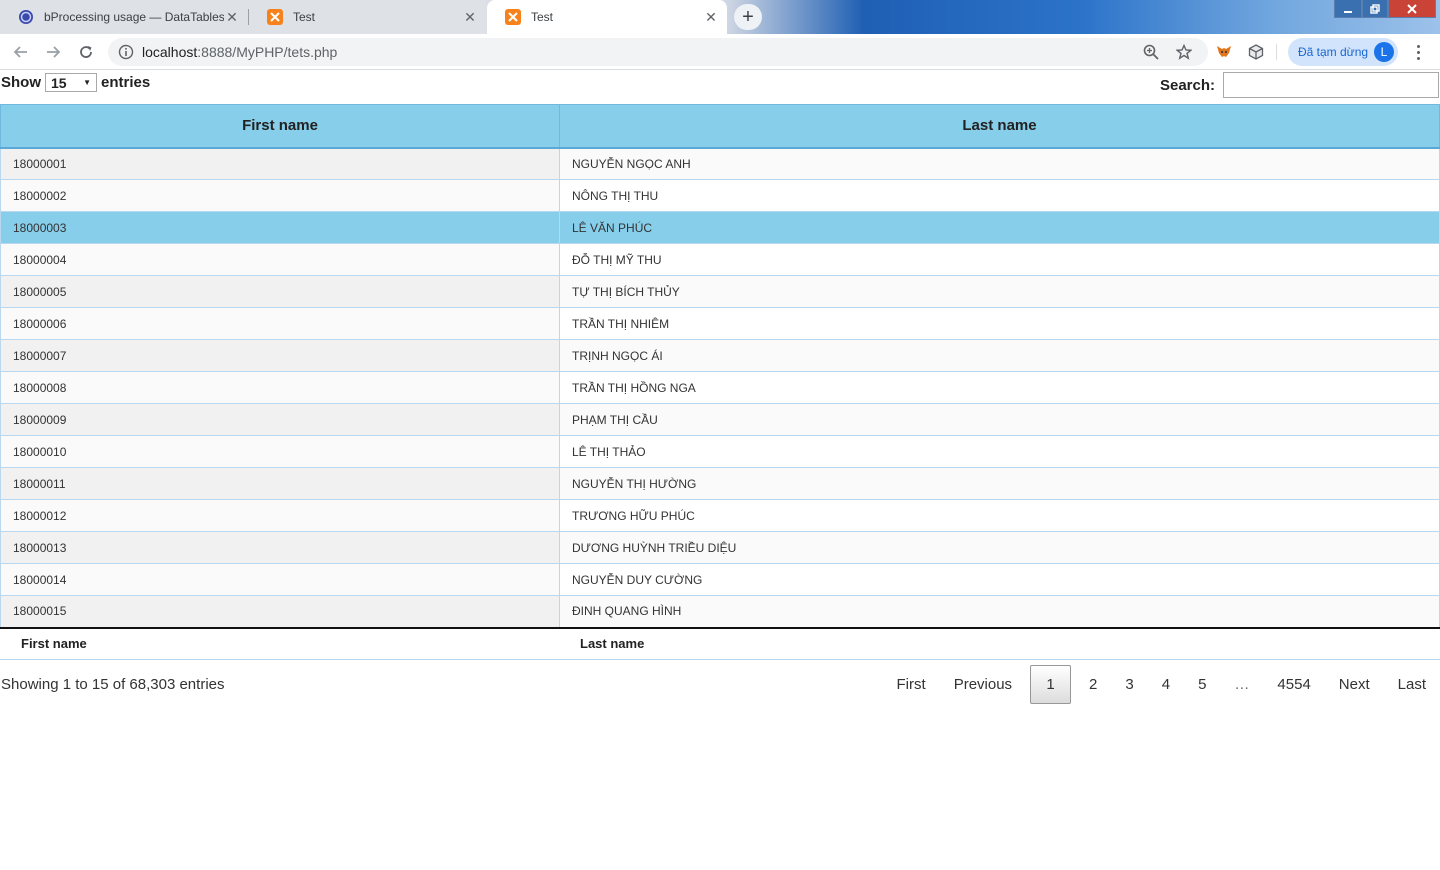  I want to click on cell-first-name: 18000008, so click(280, 387).